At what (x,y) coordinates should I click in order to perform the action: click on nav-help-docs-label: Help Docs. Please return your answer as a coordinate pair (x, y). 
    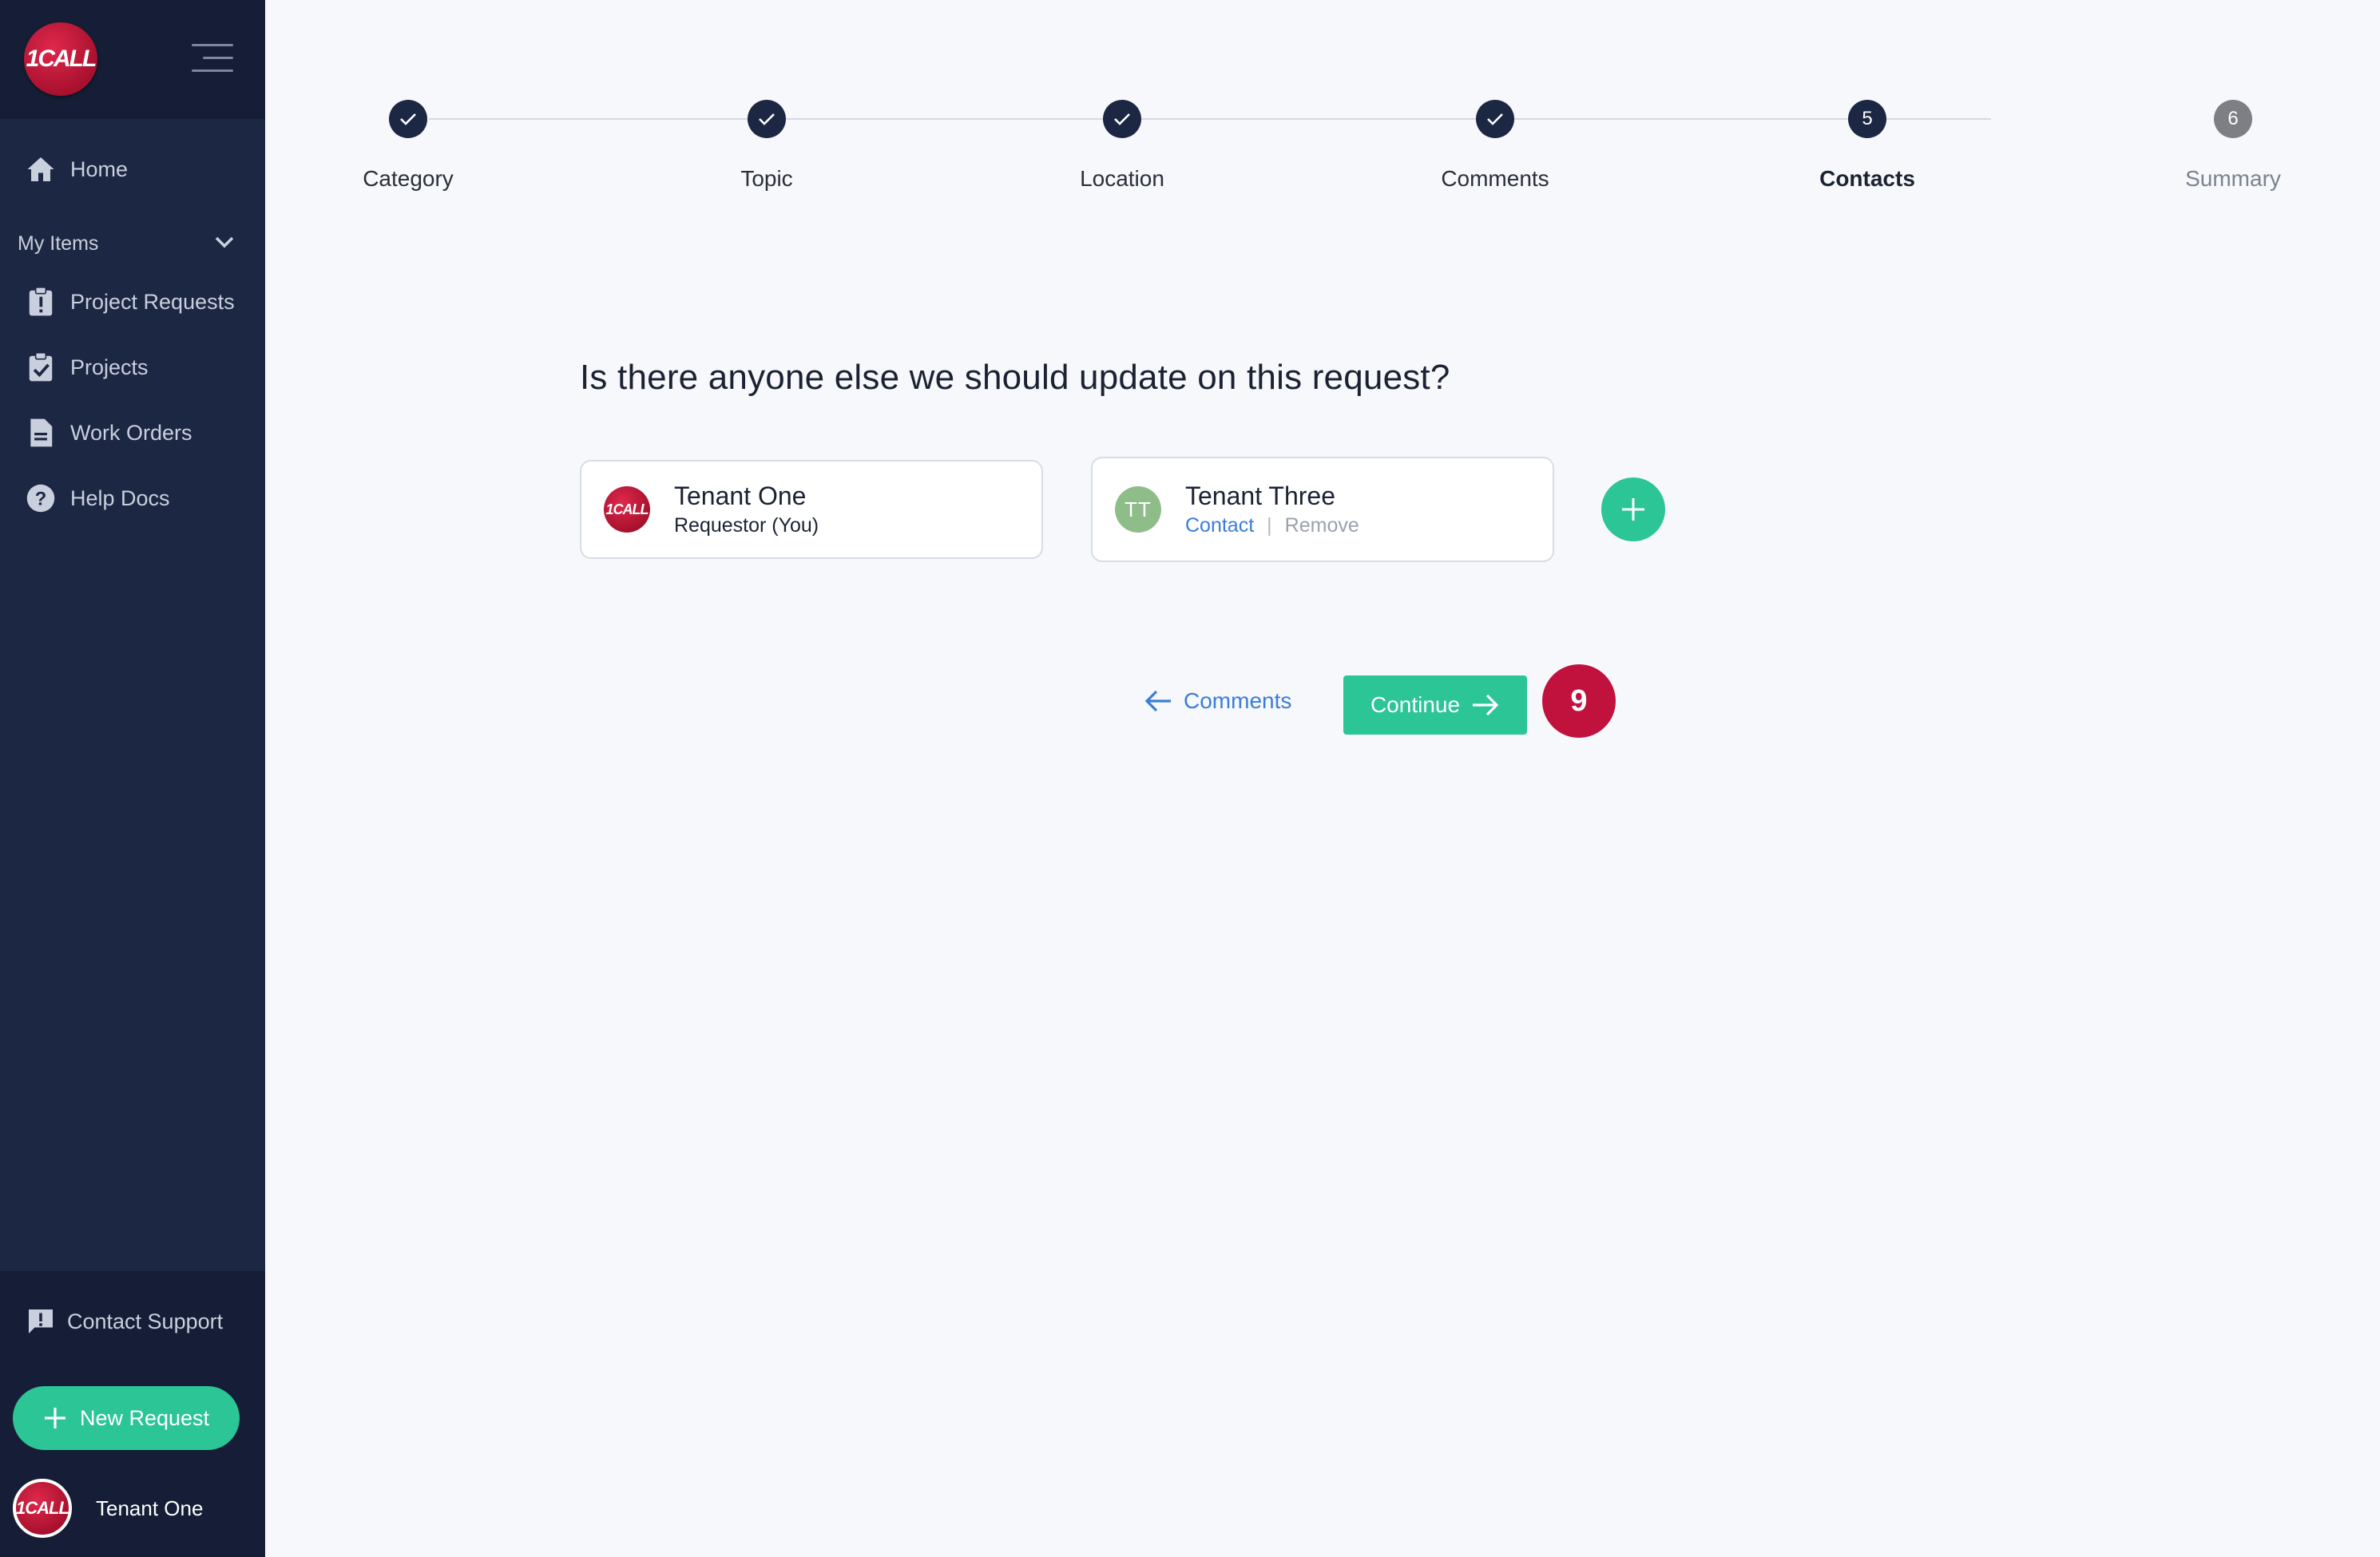
    Looking at the image, I should click on (120, 497).